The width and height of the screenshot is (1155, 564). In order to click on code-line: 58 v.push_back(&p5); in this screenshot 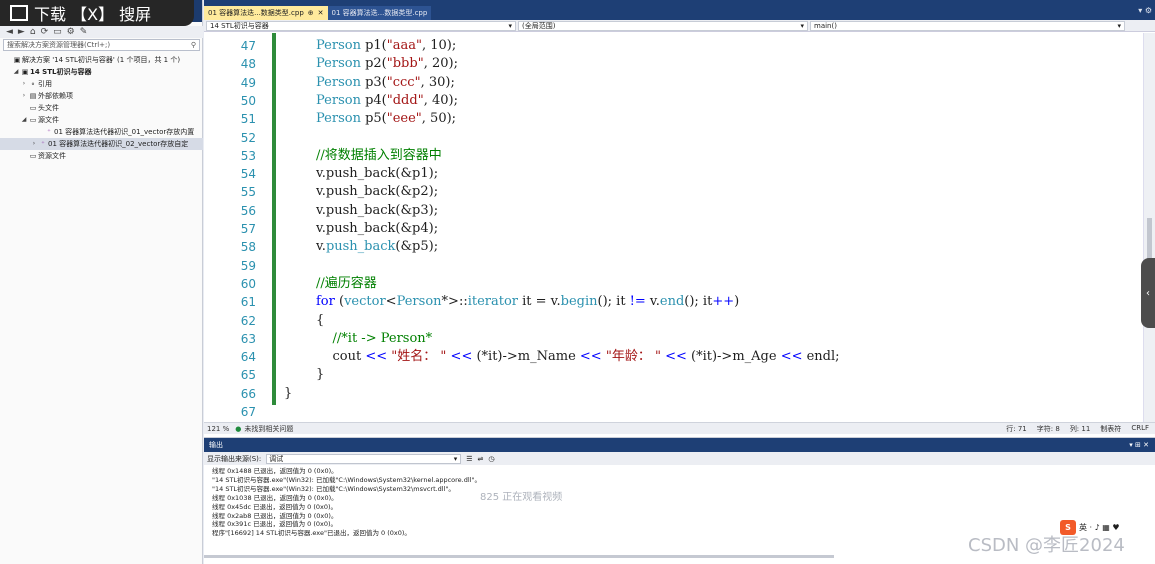, I will do `click(674, 247)`.